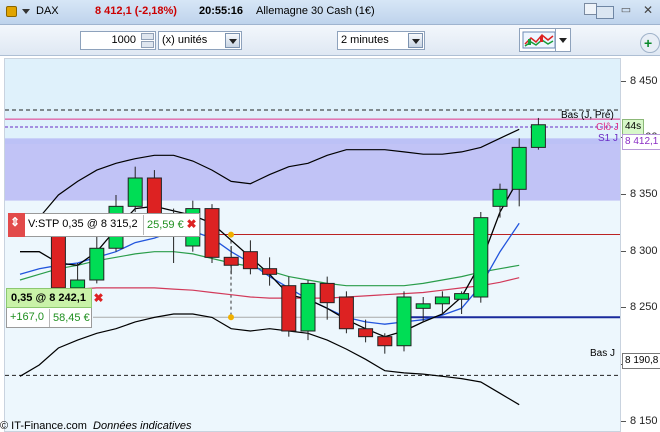 The image size is (660, 432). Describe the element at coordinates (43, 426) in the screenshot. I see `brand-label: © IT-Finance.com` at that location.